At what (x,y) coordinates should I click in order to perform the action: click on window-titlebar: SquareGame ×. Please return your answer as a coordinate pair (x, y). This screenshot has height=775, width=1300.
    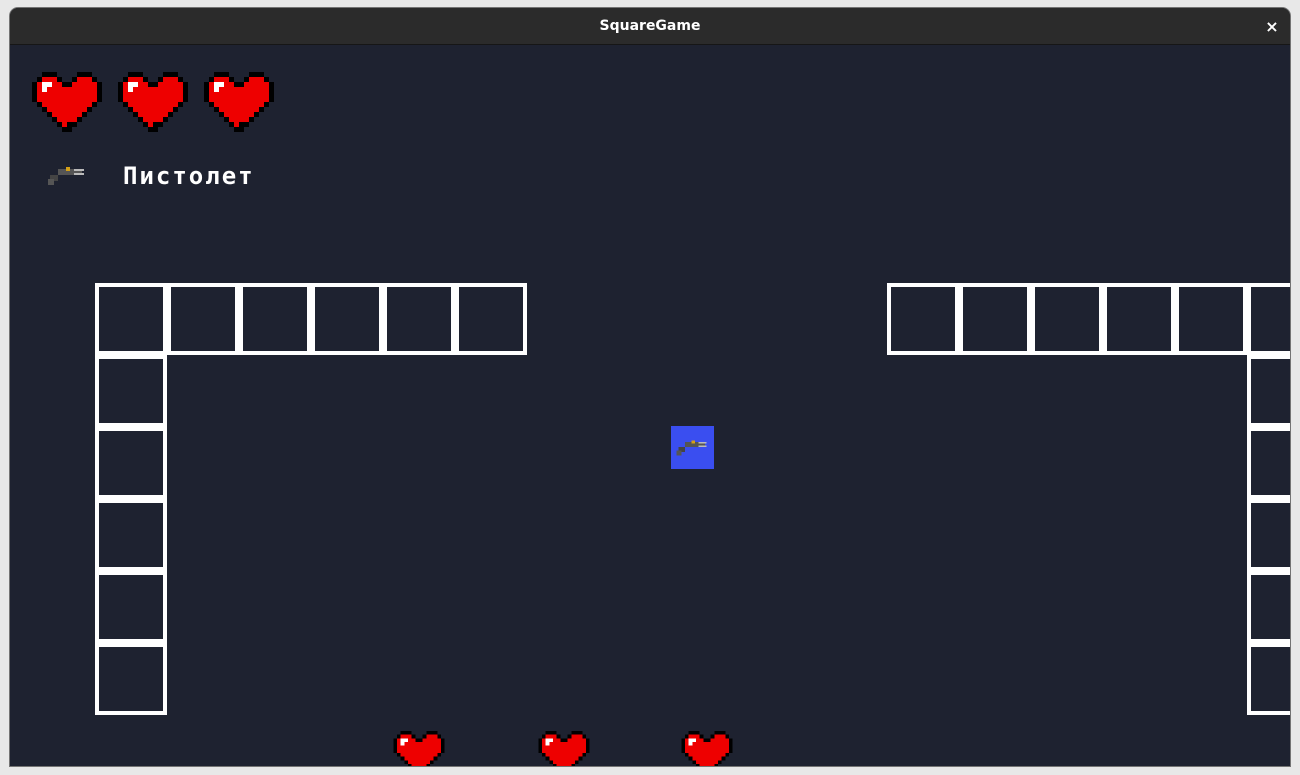
    Looking at the image, I should click on (650, 26).